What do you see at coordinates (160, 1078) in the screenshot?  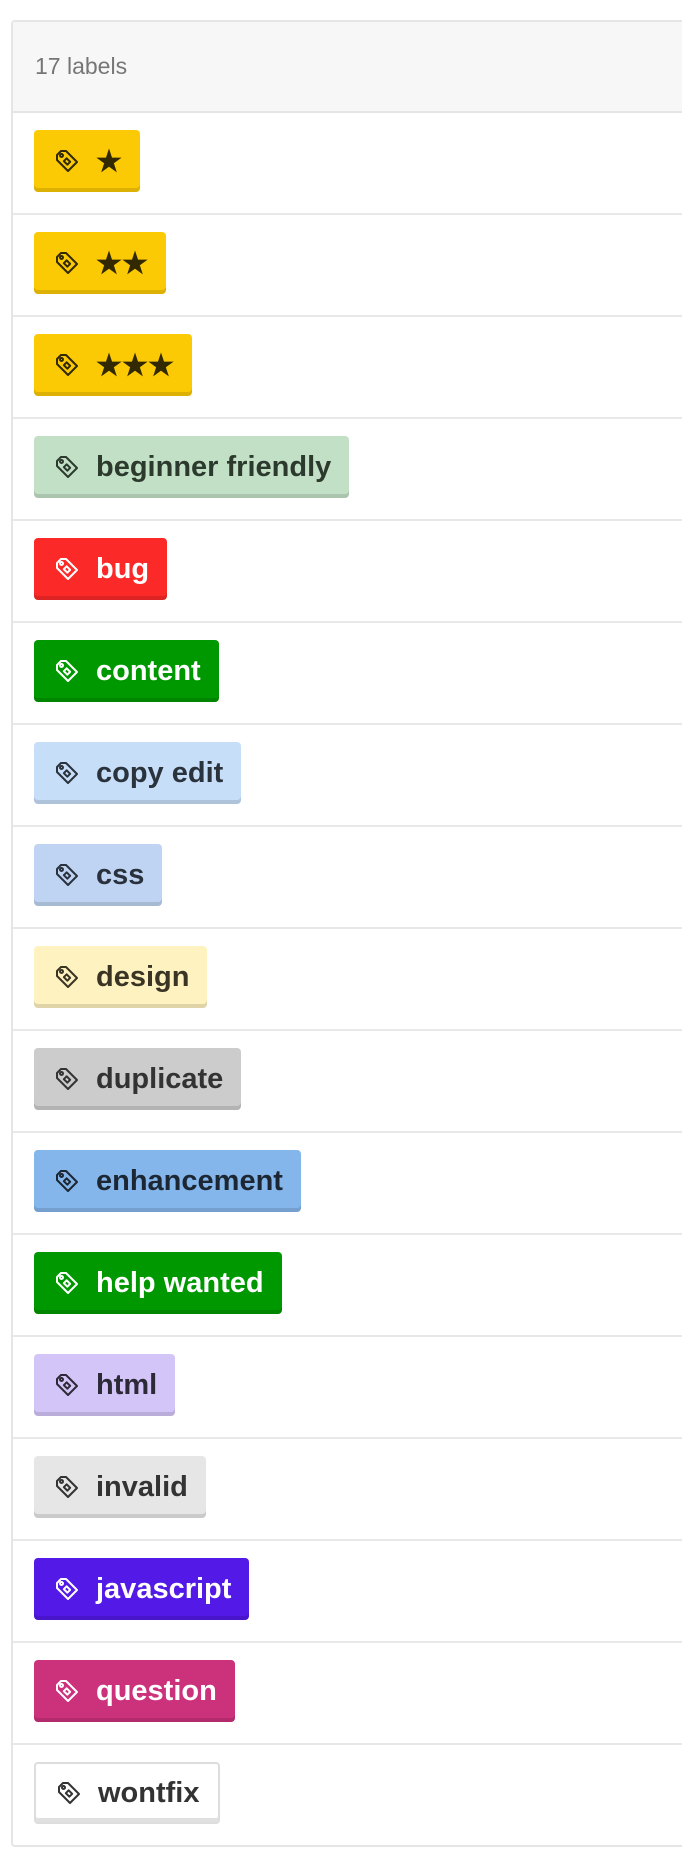 I see `label-name: duplicate` at bounding box center [160, 1078].